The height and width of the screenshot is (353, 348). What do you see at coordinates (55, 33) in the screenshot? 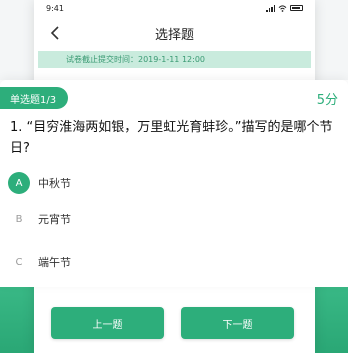
I see `chevron-left-icon` at bounding box center [55, 33].